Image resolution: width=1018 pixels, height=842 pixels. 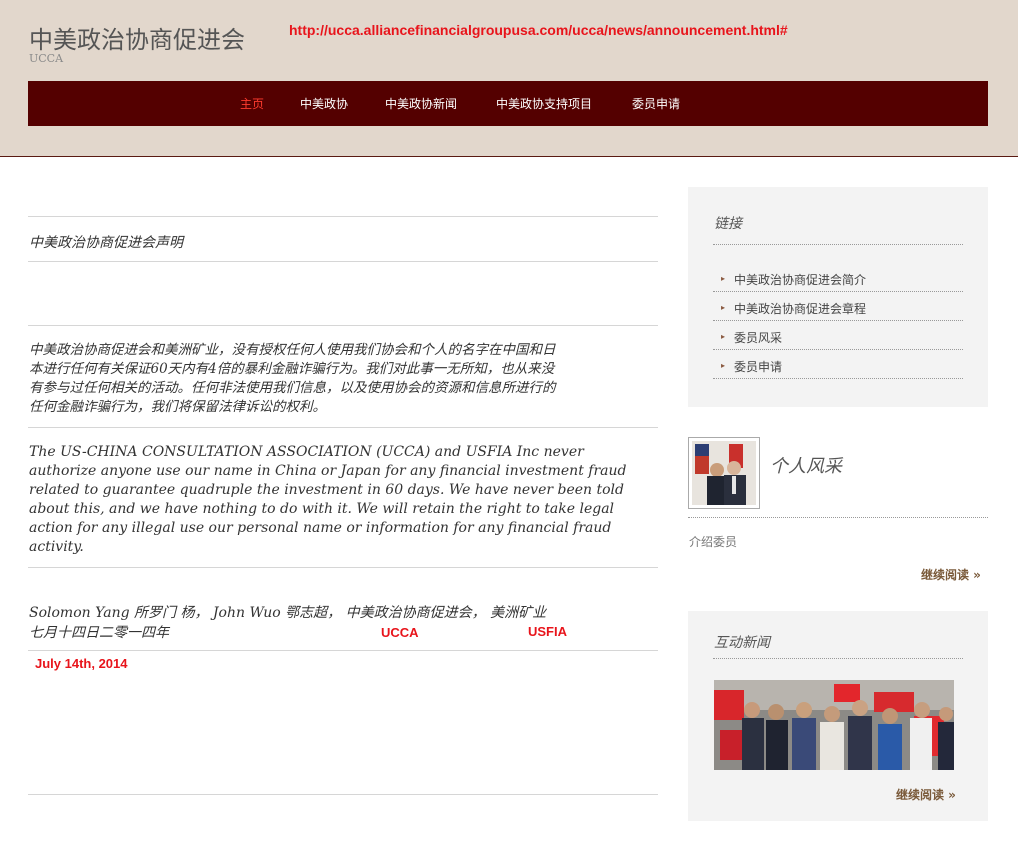 What do you see at coordinates (742, 643) in the screenshot?
I see `news-widget-title: 互动新闻` at bounding box center [742, 643].